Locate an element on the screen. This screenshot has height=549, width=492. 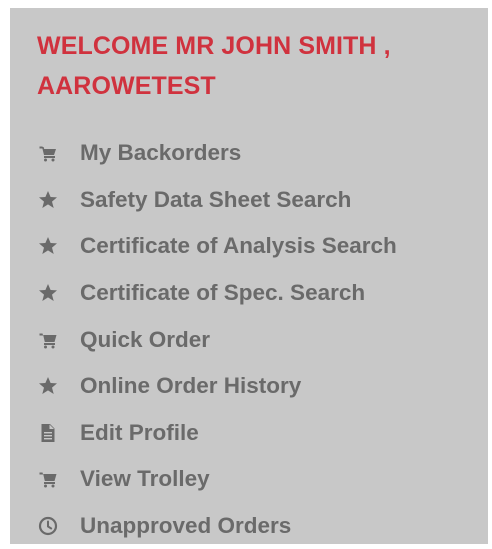
menu-item-quick-order: Quick Order is located at coordinates (262, 339).